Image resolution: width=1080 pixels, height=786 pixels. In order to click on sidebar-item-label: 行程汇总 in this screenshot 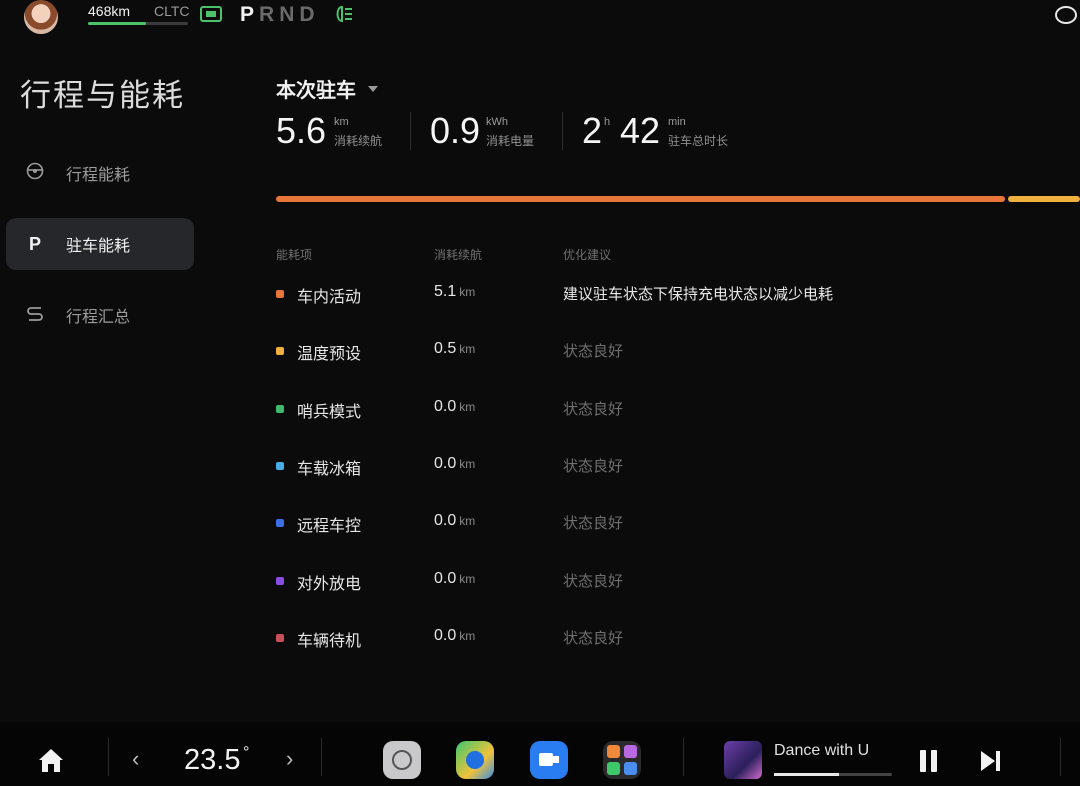, I will do `click(98, 317)`.